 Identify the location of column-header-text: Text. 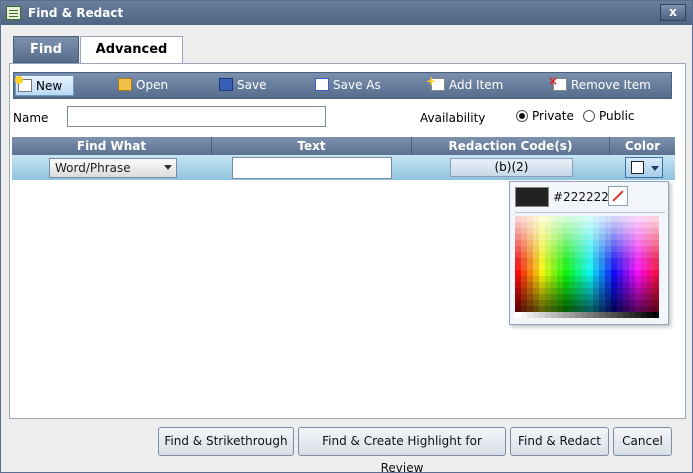
(312, 146).